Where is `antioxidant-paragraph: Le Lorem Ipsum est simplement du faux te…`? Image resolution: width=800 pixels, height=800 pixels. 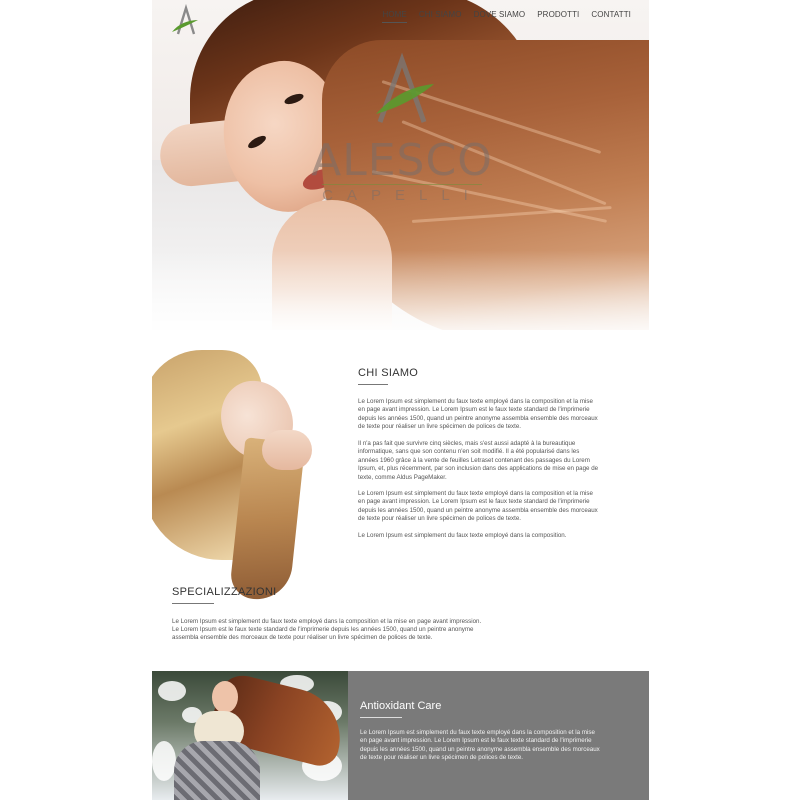 antioxidant-paragraph: Le Lorem Ipsum est simplement du faux te… is located at coordinates (480, 745).